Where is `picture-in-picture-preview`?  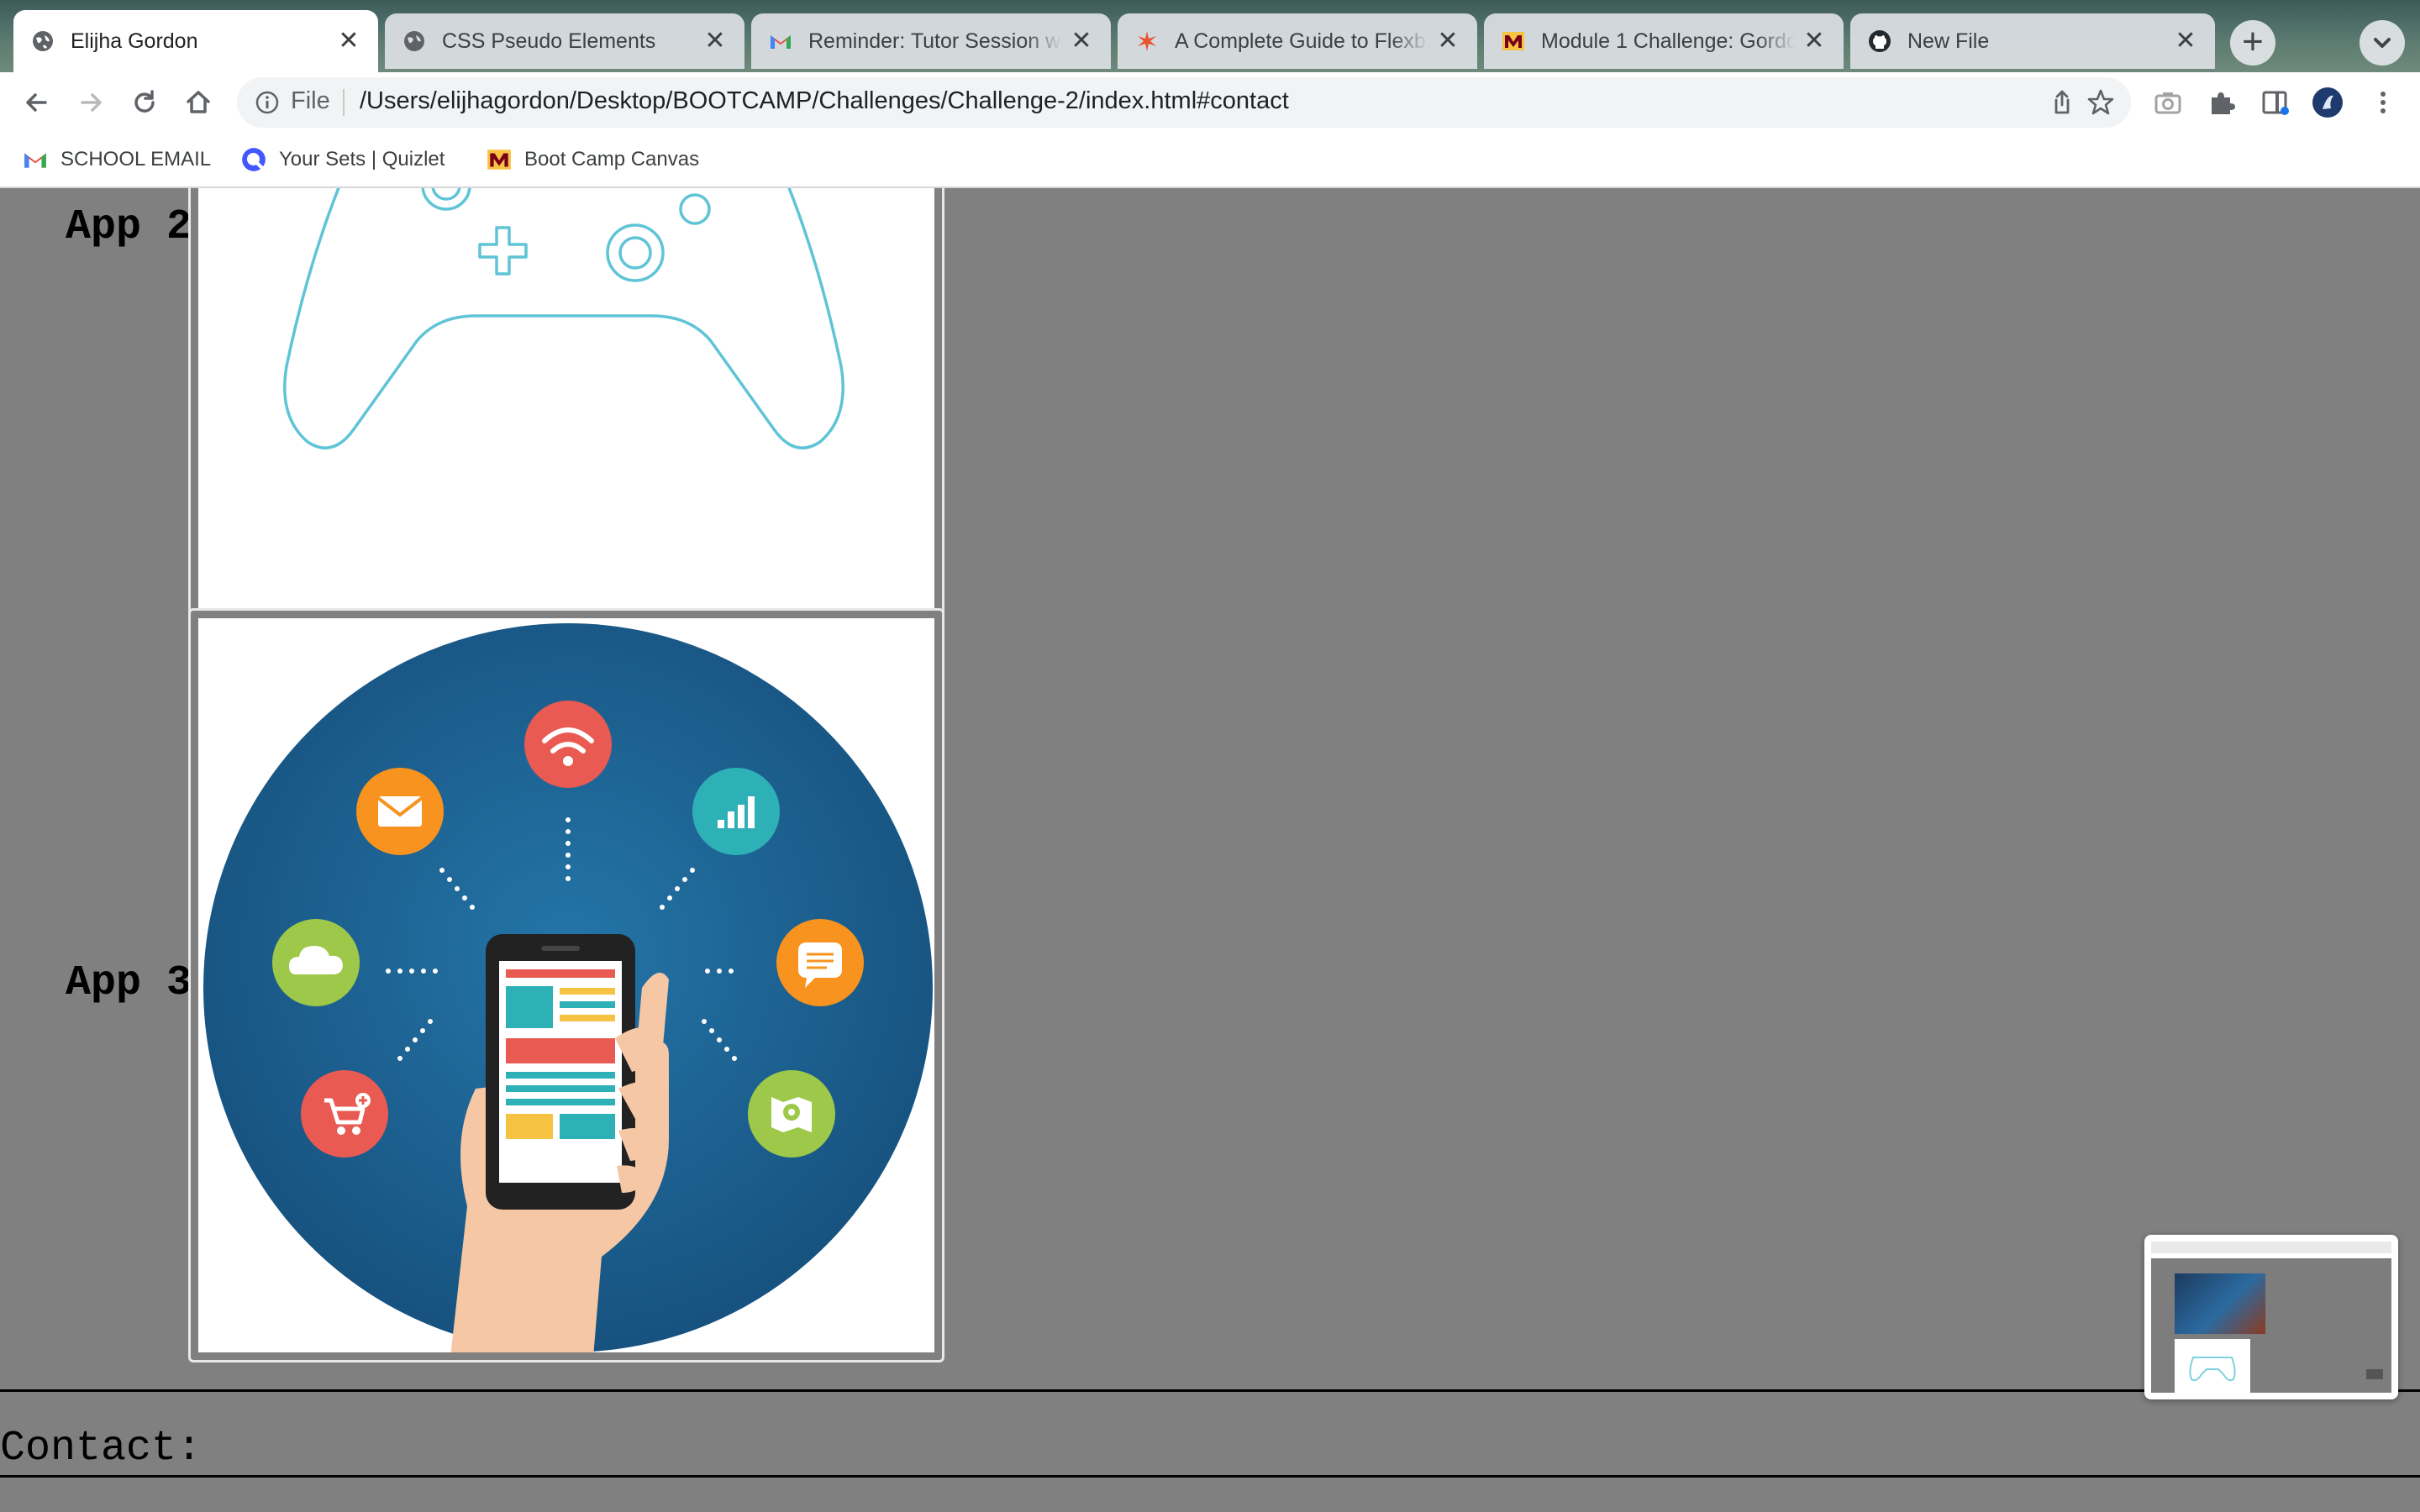 picture-in-picture-preview is located at coordinates (2271, 1317).